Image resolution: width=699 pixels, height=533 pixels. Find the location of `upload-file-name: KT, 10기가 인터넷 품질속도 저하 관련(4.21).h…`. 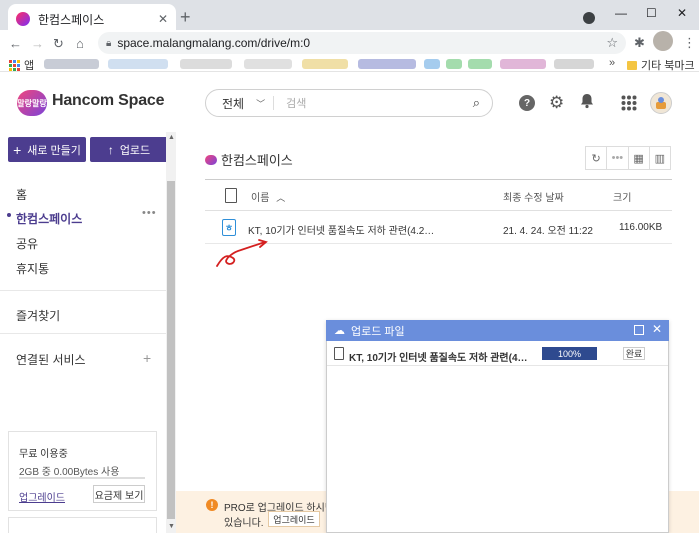

upload-file-name: KT, 10기가 인터넷 품질속도 저하 관련(4.21).h… is located at coordinates (439, 358).